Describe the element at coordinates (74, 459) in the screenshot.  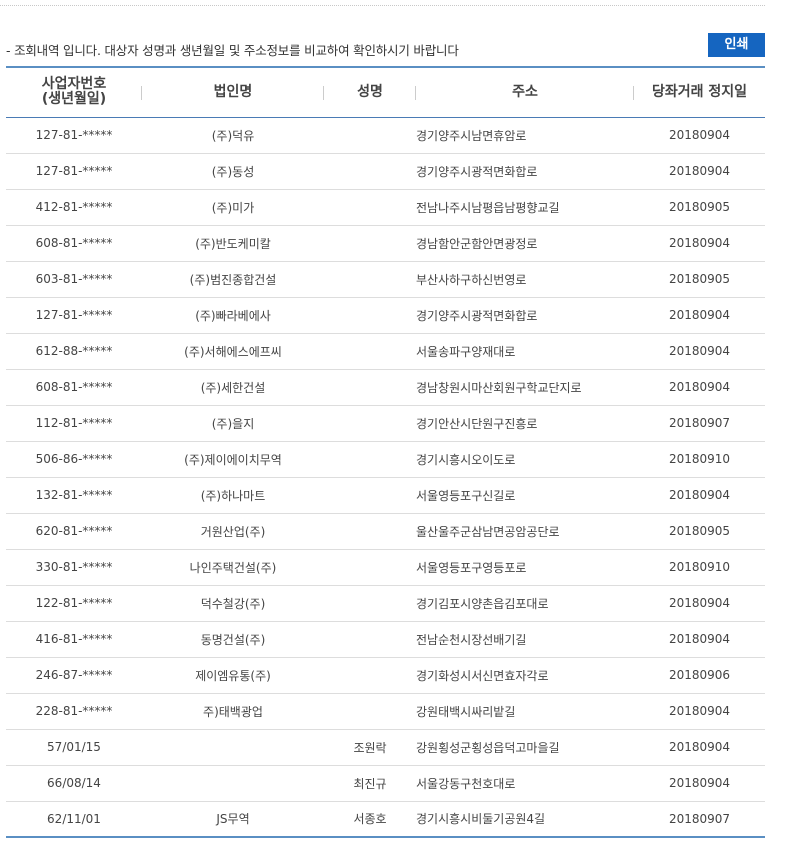
I see `cell-business-number: 506-86-*****` at that location.